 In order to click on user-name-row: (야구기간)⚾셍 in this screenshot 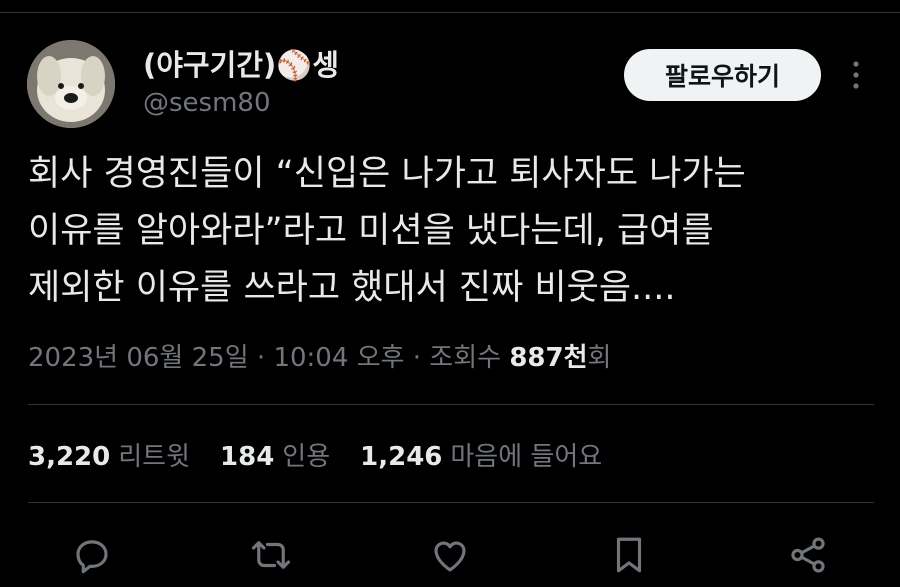, I will do `click(241, 63)`.